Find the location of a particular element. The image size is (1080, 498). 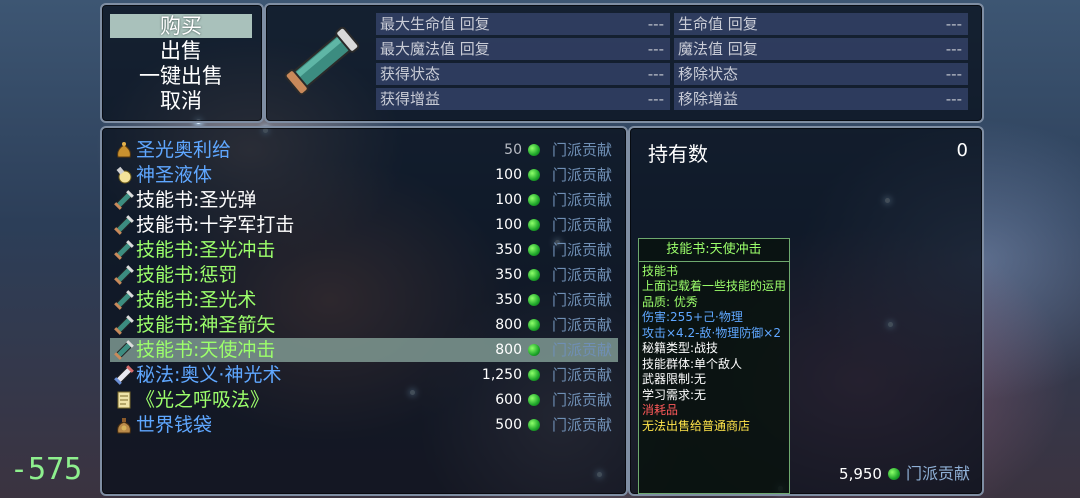

menu-sell: 出售 is located at coordinates (181, 51).